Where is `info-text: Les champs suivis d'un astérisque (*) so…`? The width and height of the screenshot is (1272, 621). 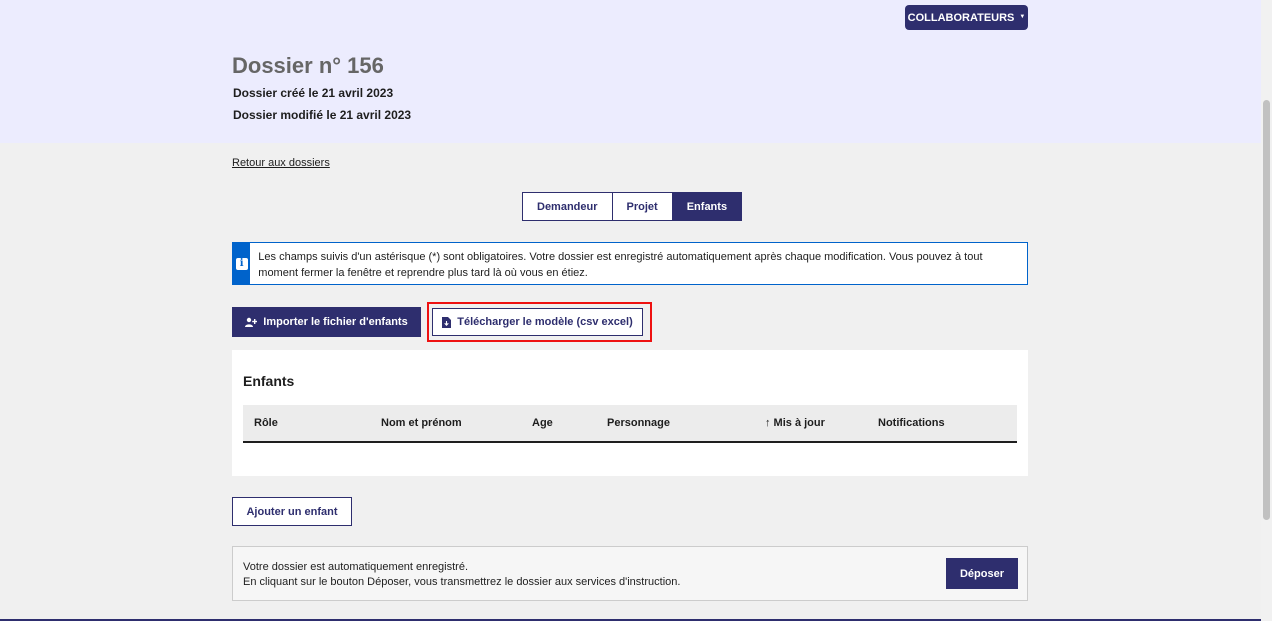 info-text: Les champs suivis d'un astérisque (*) so… is located at coordinates (620, 265).